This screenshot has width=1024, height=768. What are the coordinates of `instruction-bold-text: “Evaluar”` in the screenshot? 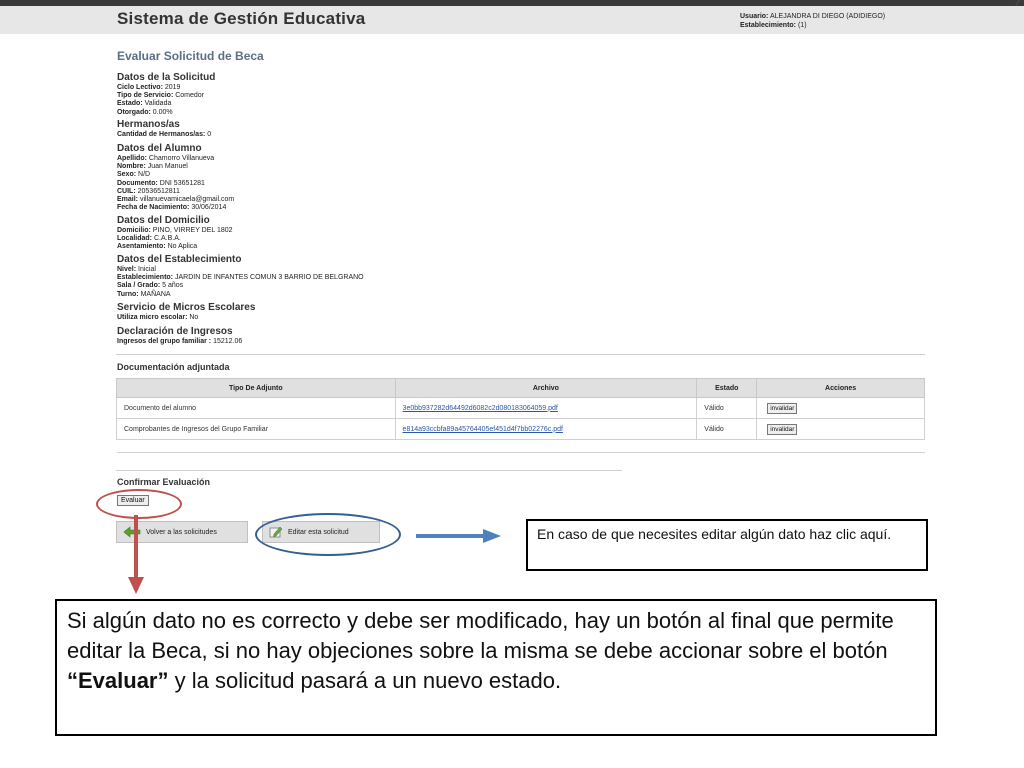 It's located at (118, 680).